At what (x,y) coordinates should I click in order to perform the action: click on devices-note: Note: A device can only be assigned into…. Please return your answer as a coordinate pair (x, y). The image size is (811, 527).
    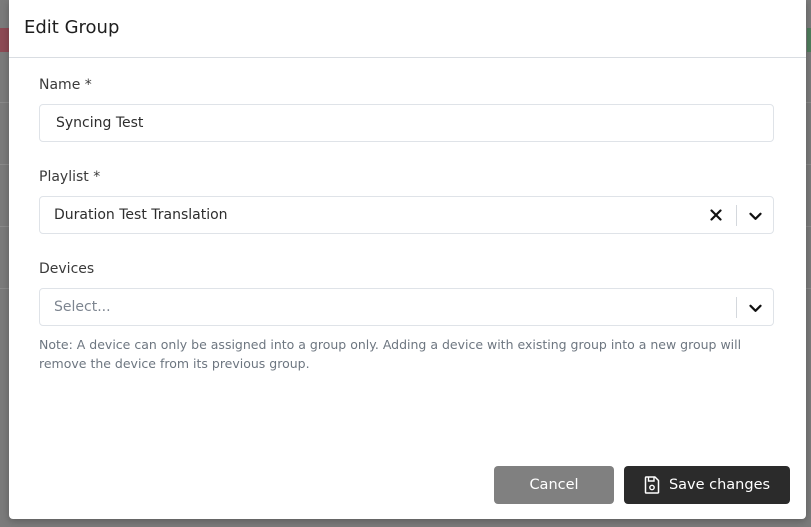
    Looking at the image, I should click on (390, 354).